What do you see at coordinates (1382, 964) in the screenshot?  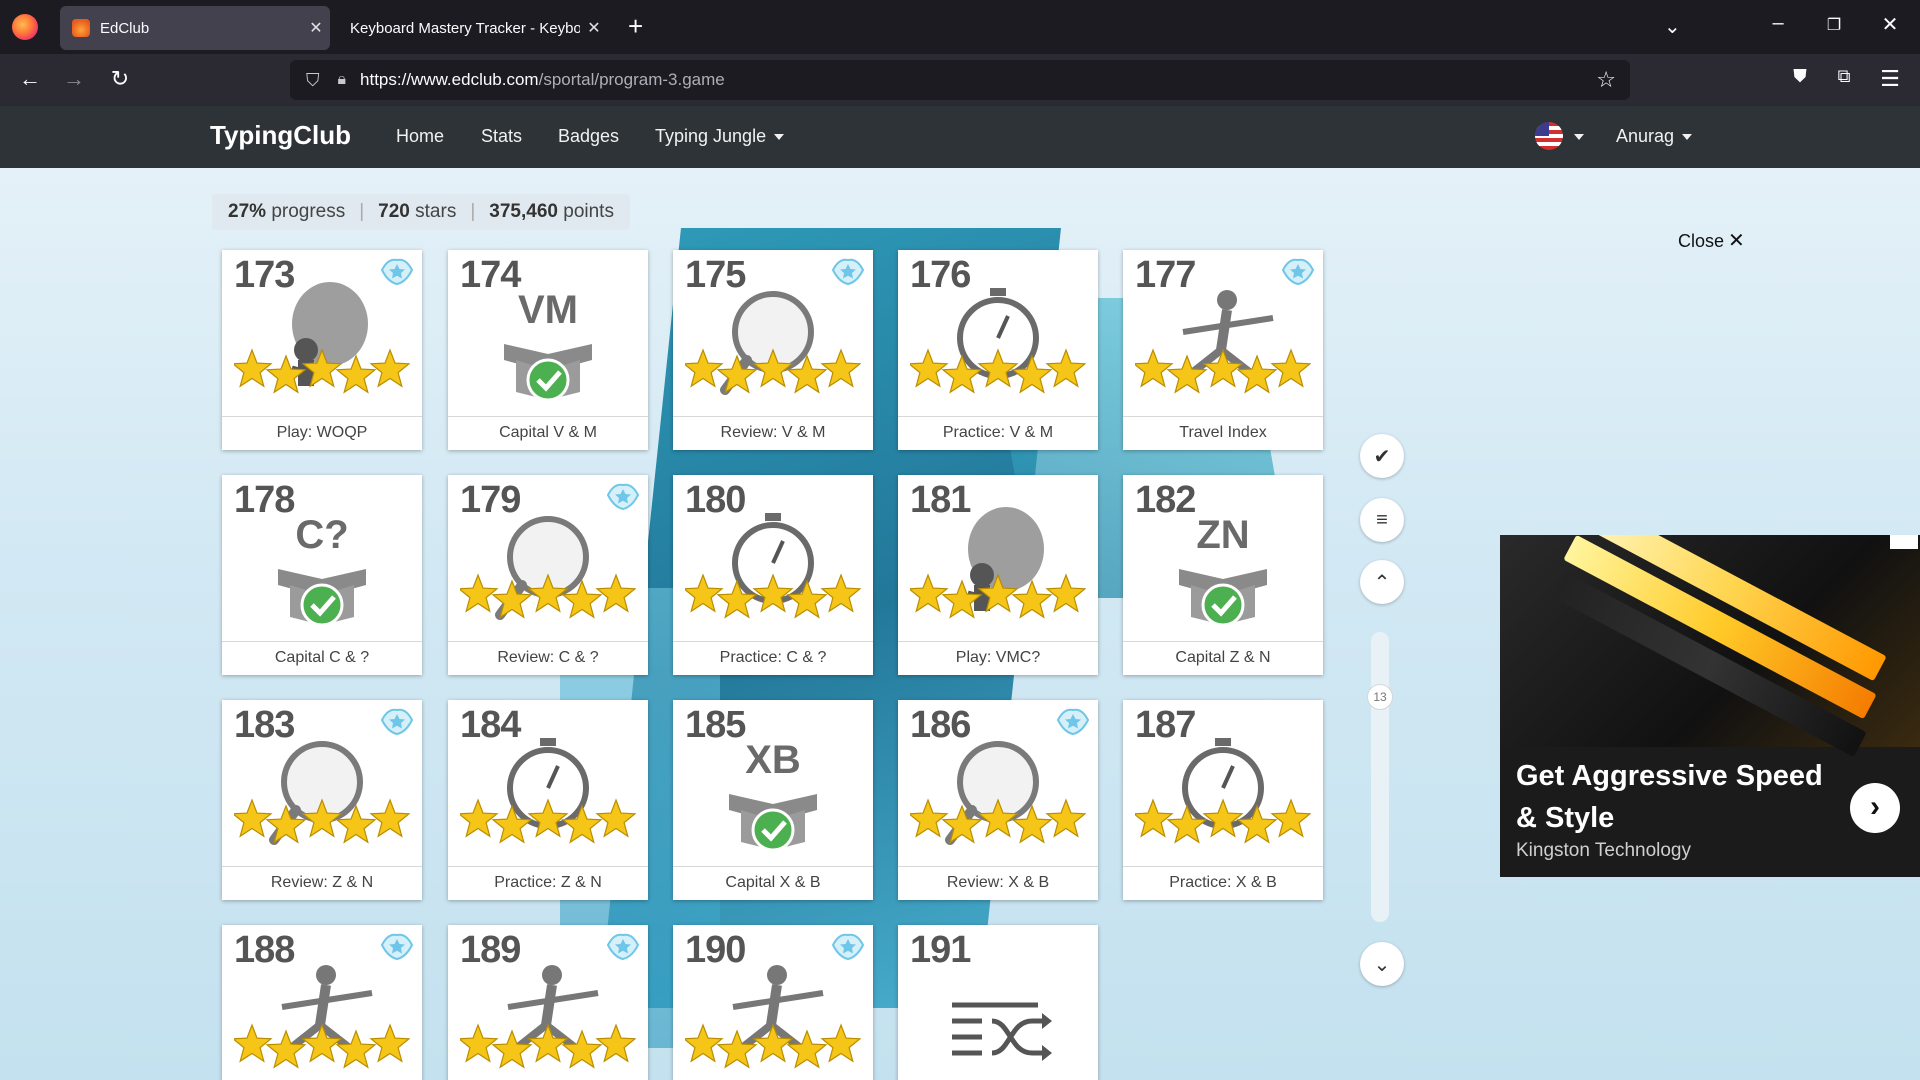 I see `scroll-down-button: ⌄` at bounding box center [1382, 964].